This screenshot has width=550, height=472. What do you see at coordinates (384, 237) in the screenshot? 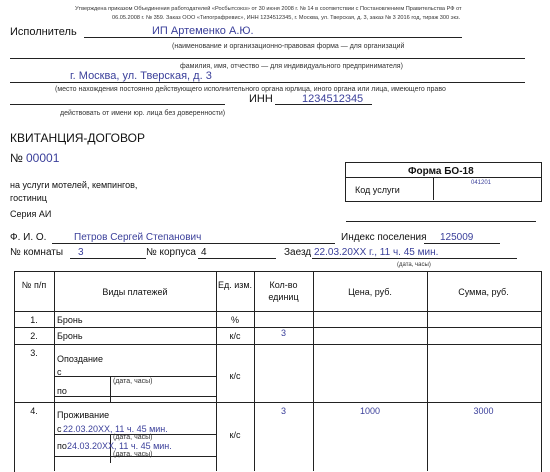
I see `index-label: Индекс поселения` at bounding box center [384, 237].